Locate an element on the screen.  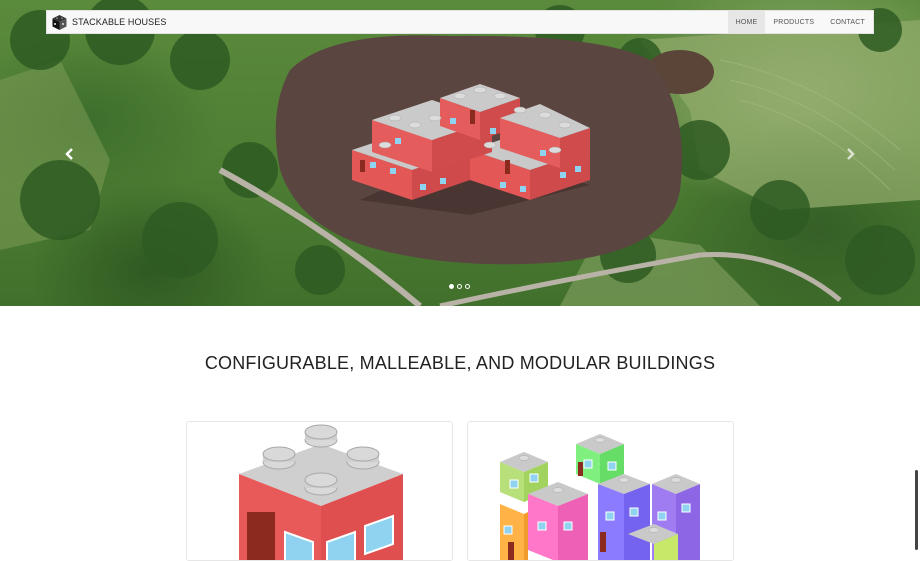
chevron-right-icon is located at coordinates (851, 154).